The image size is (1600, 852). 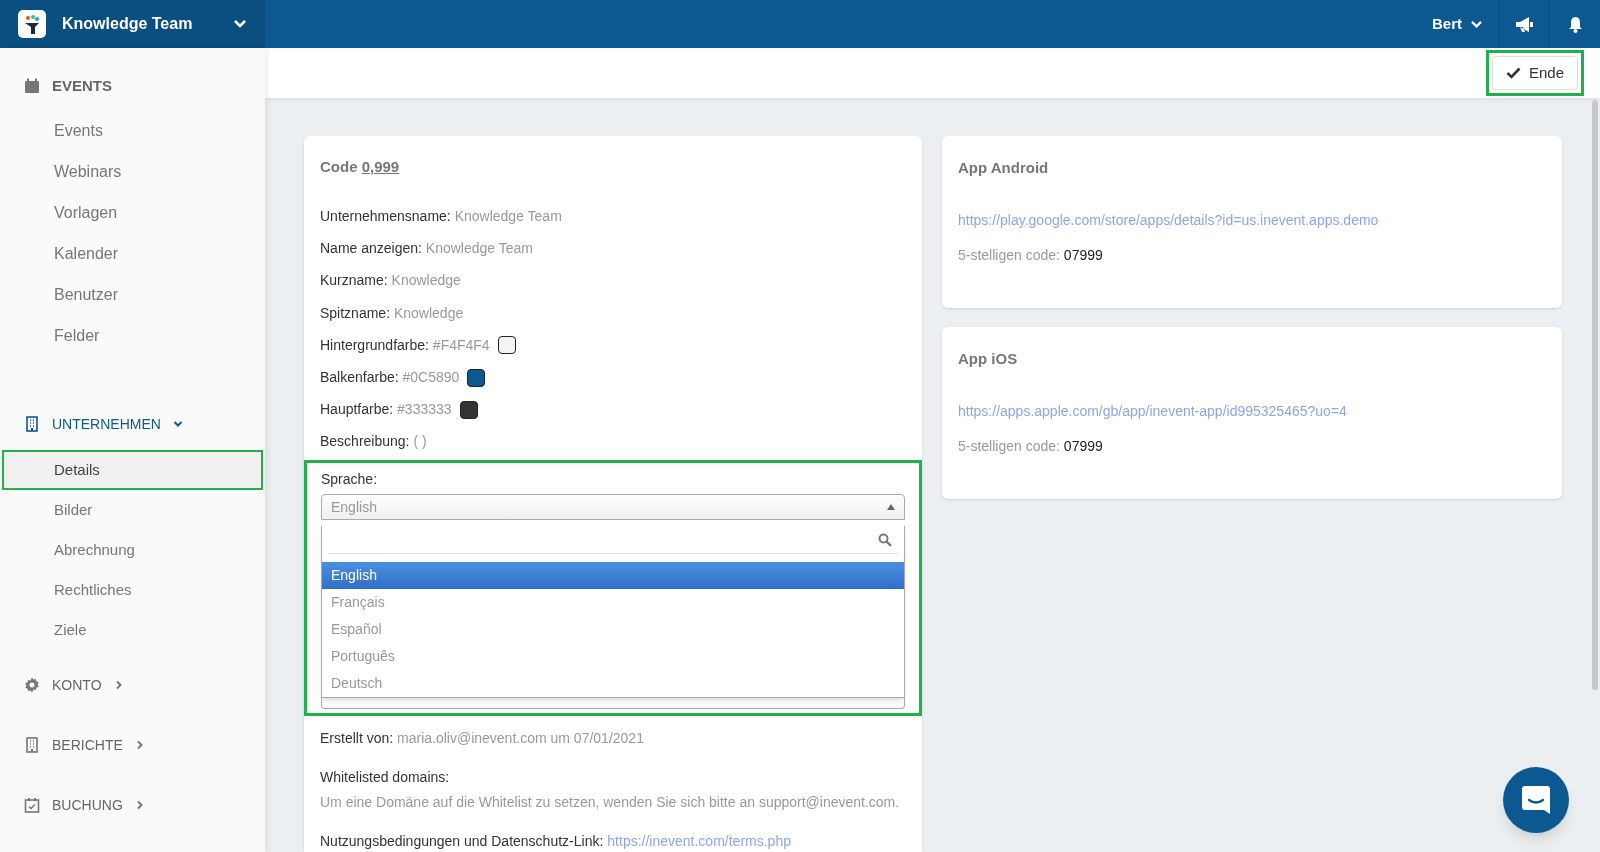 I want to click on created-by-text: Erstellt von: maria.oliv@inevent.com um 07/01/2021, so click(x=482, y=738).